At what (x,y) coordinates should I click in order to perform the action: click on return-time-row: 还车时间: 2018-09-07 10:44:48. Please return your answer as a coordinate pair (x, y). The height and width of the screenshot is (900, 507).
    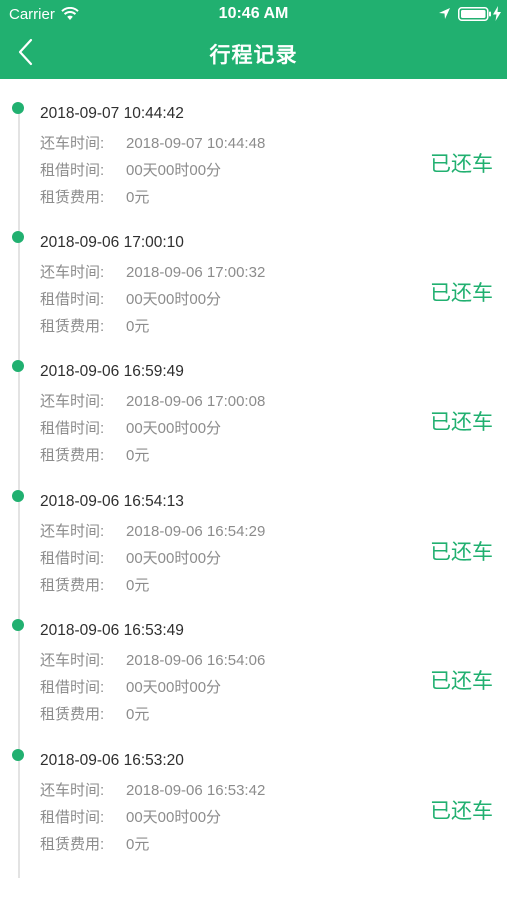
    Looking at the image, I should click on (152, 142).